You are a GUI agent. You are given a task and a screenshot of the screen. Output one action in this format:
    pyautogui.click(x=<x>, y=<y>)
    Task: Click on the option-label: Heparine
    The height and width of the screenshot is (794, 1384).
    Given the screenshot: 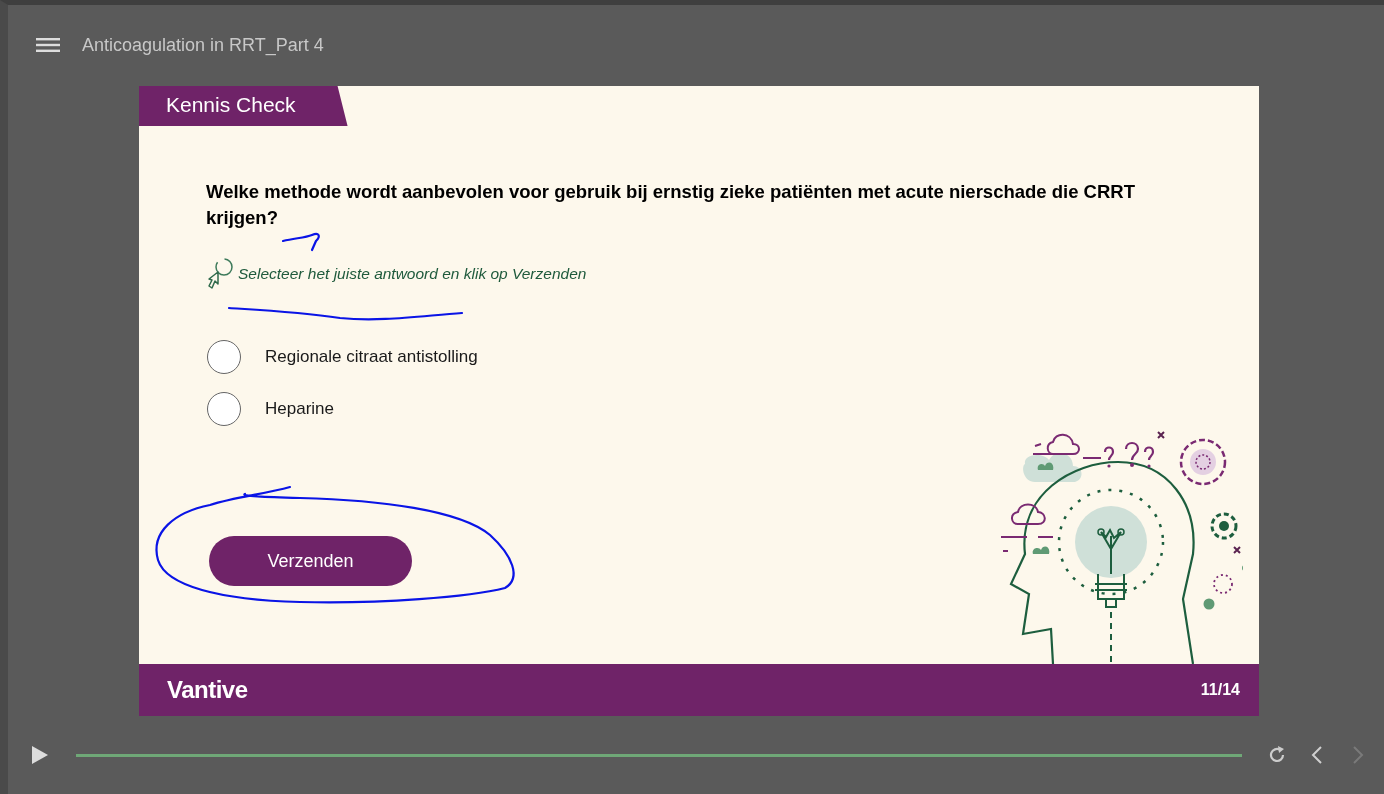 What is the action you would take?
    pyautogui.click(x=299, y=409)
    